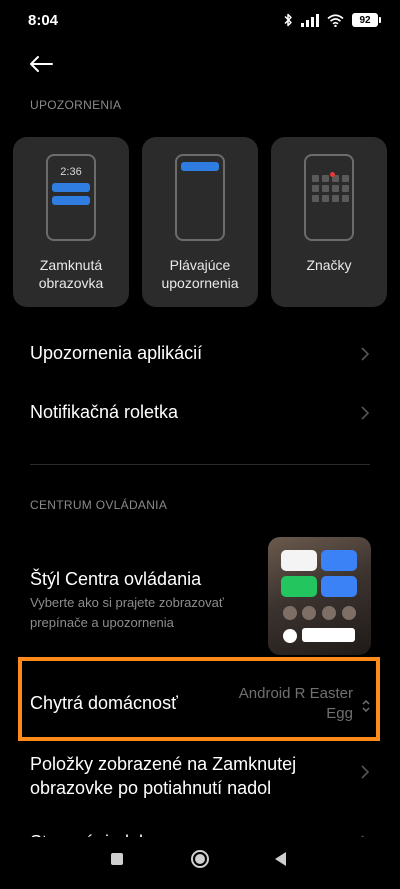 The height and width of the screenshot is (889, 400). Describe the element at coordinates (116, 353) in the screenshot. I see `row-title: Upozornenia aplikácií` at that location.